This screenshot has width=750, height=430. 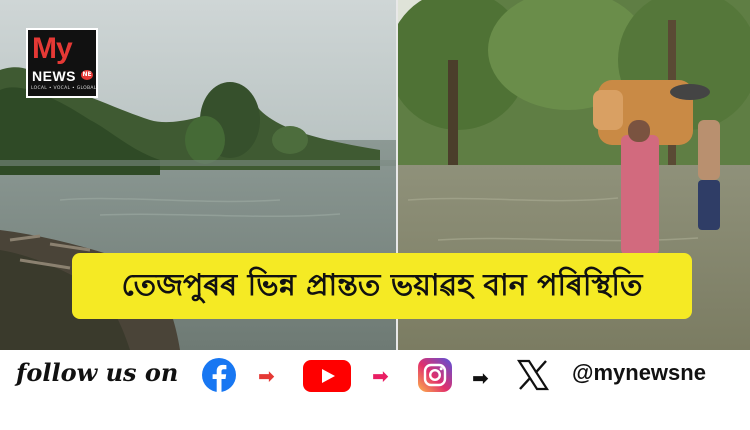 What do you see at coordinates (219, 375) in the screenshot?
I see `facebook-icon` at bounding box center [219, 375].